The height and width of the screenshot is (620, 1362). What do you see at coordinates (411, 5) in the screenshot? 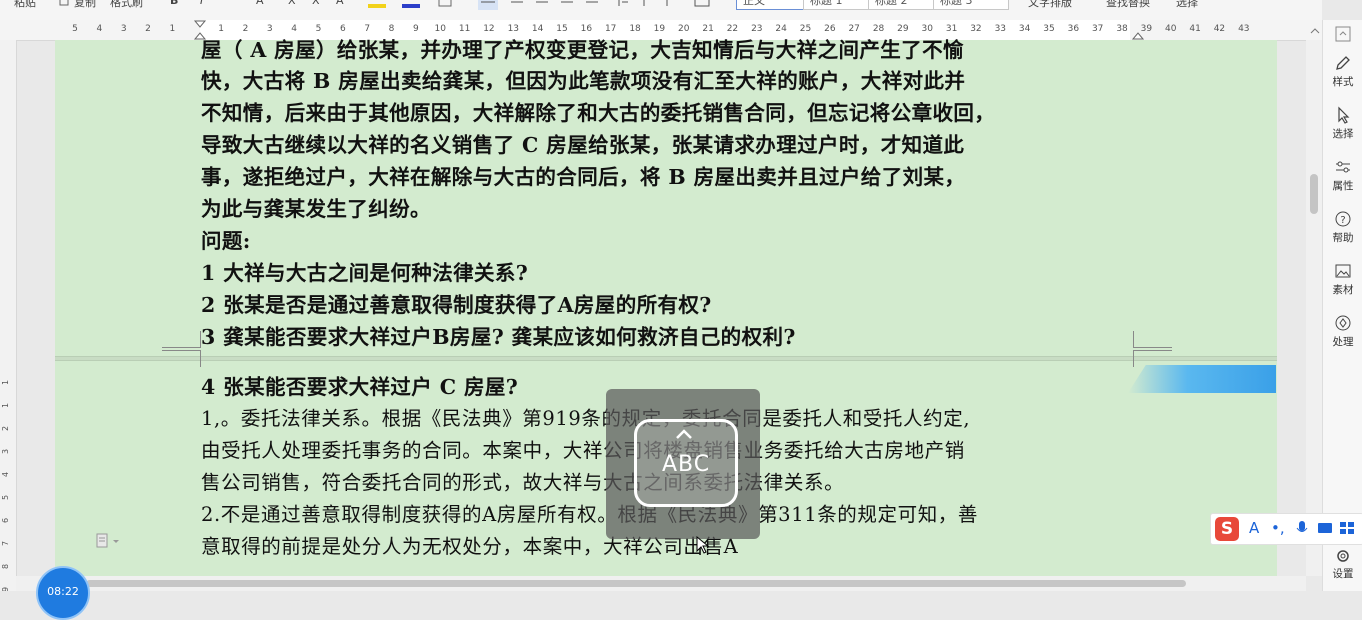
I see `font-color-icon` at bounding box center [411, 5].